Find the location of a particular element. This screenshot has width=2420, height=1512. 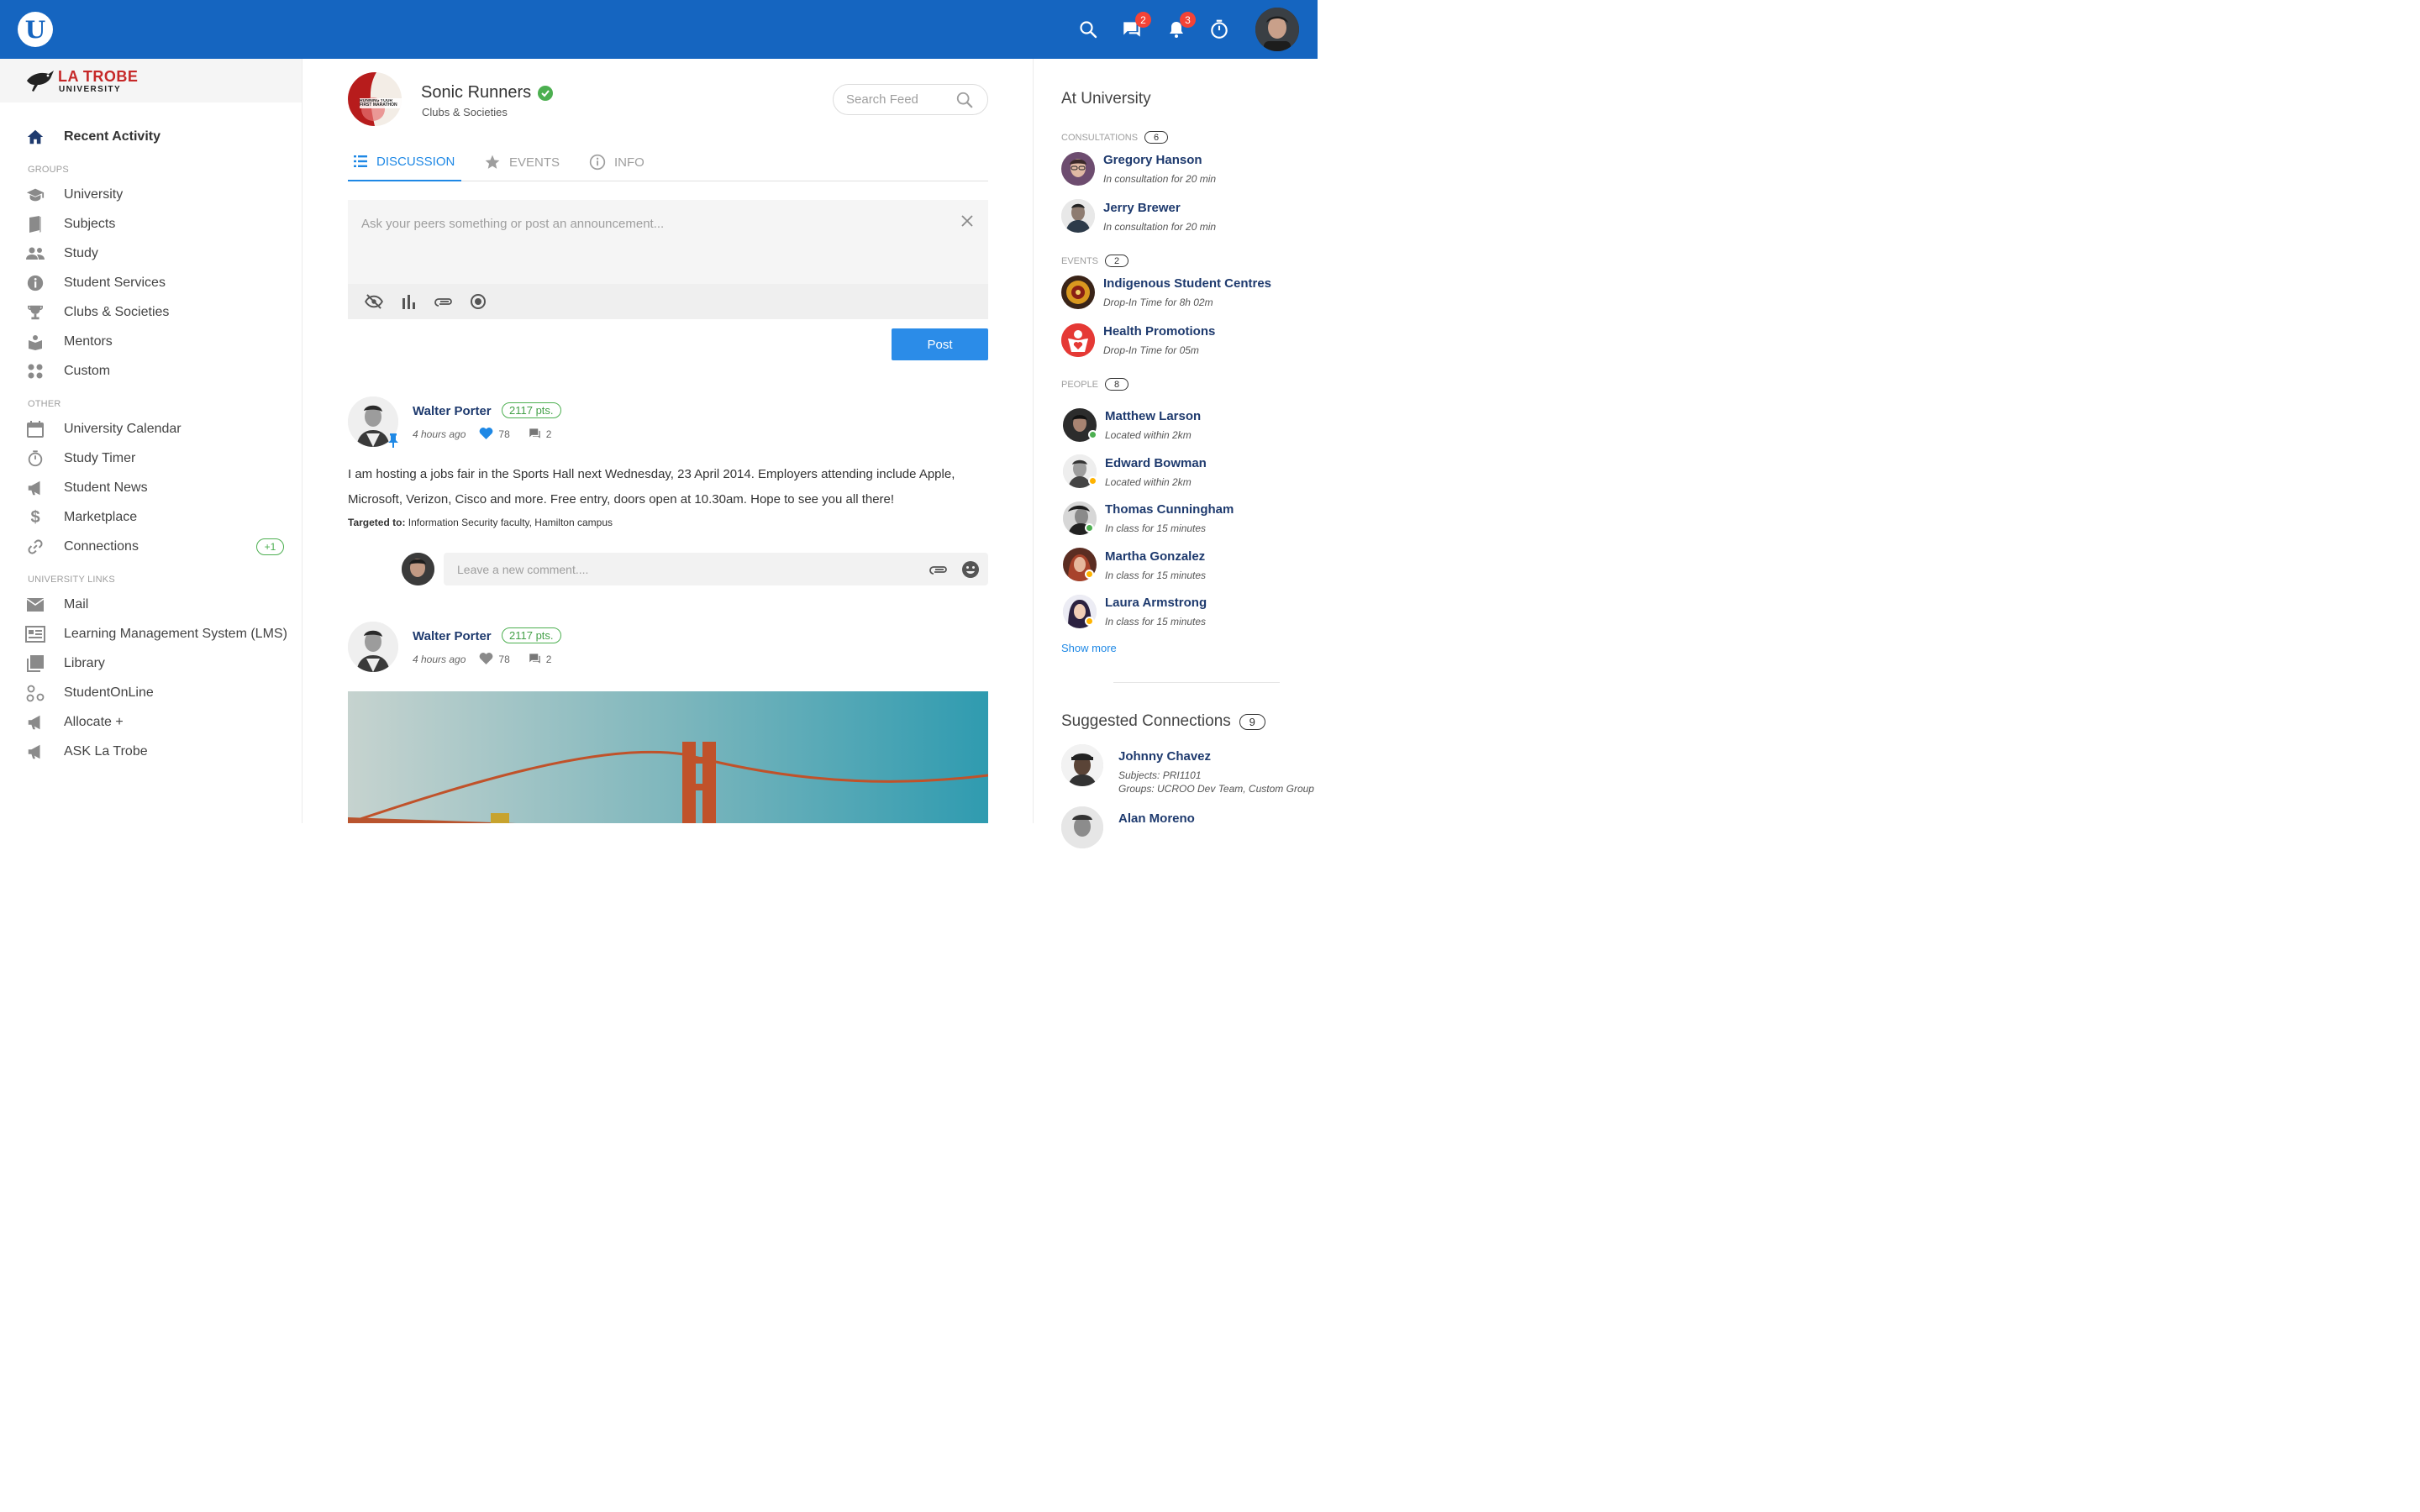

university-brand: LA TROBE UNIVERSITY is located at coordinates (151, 80).